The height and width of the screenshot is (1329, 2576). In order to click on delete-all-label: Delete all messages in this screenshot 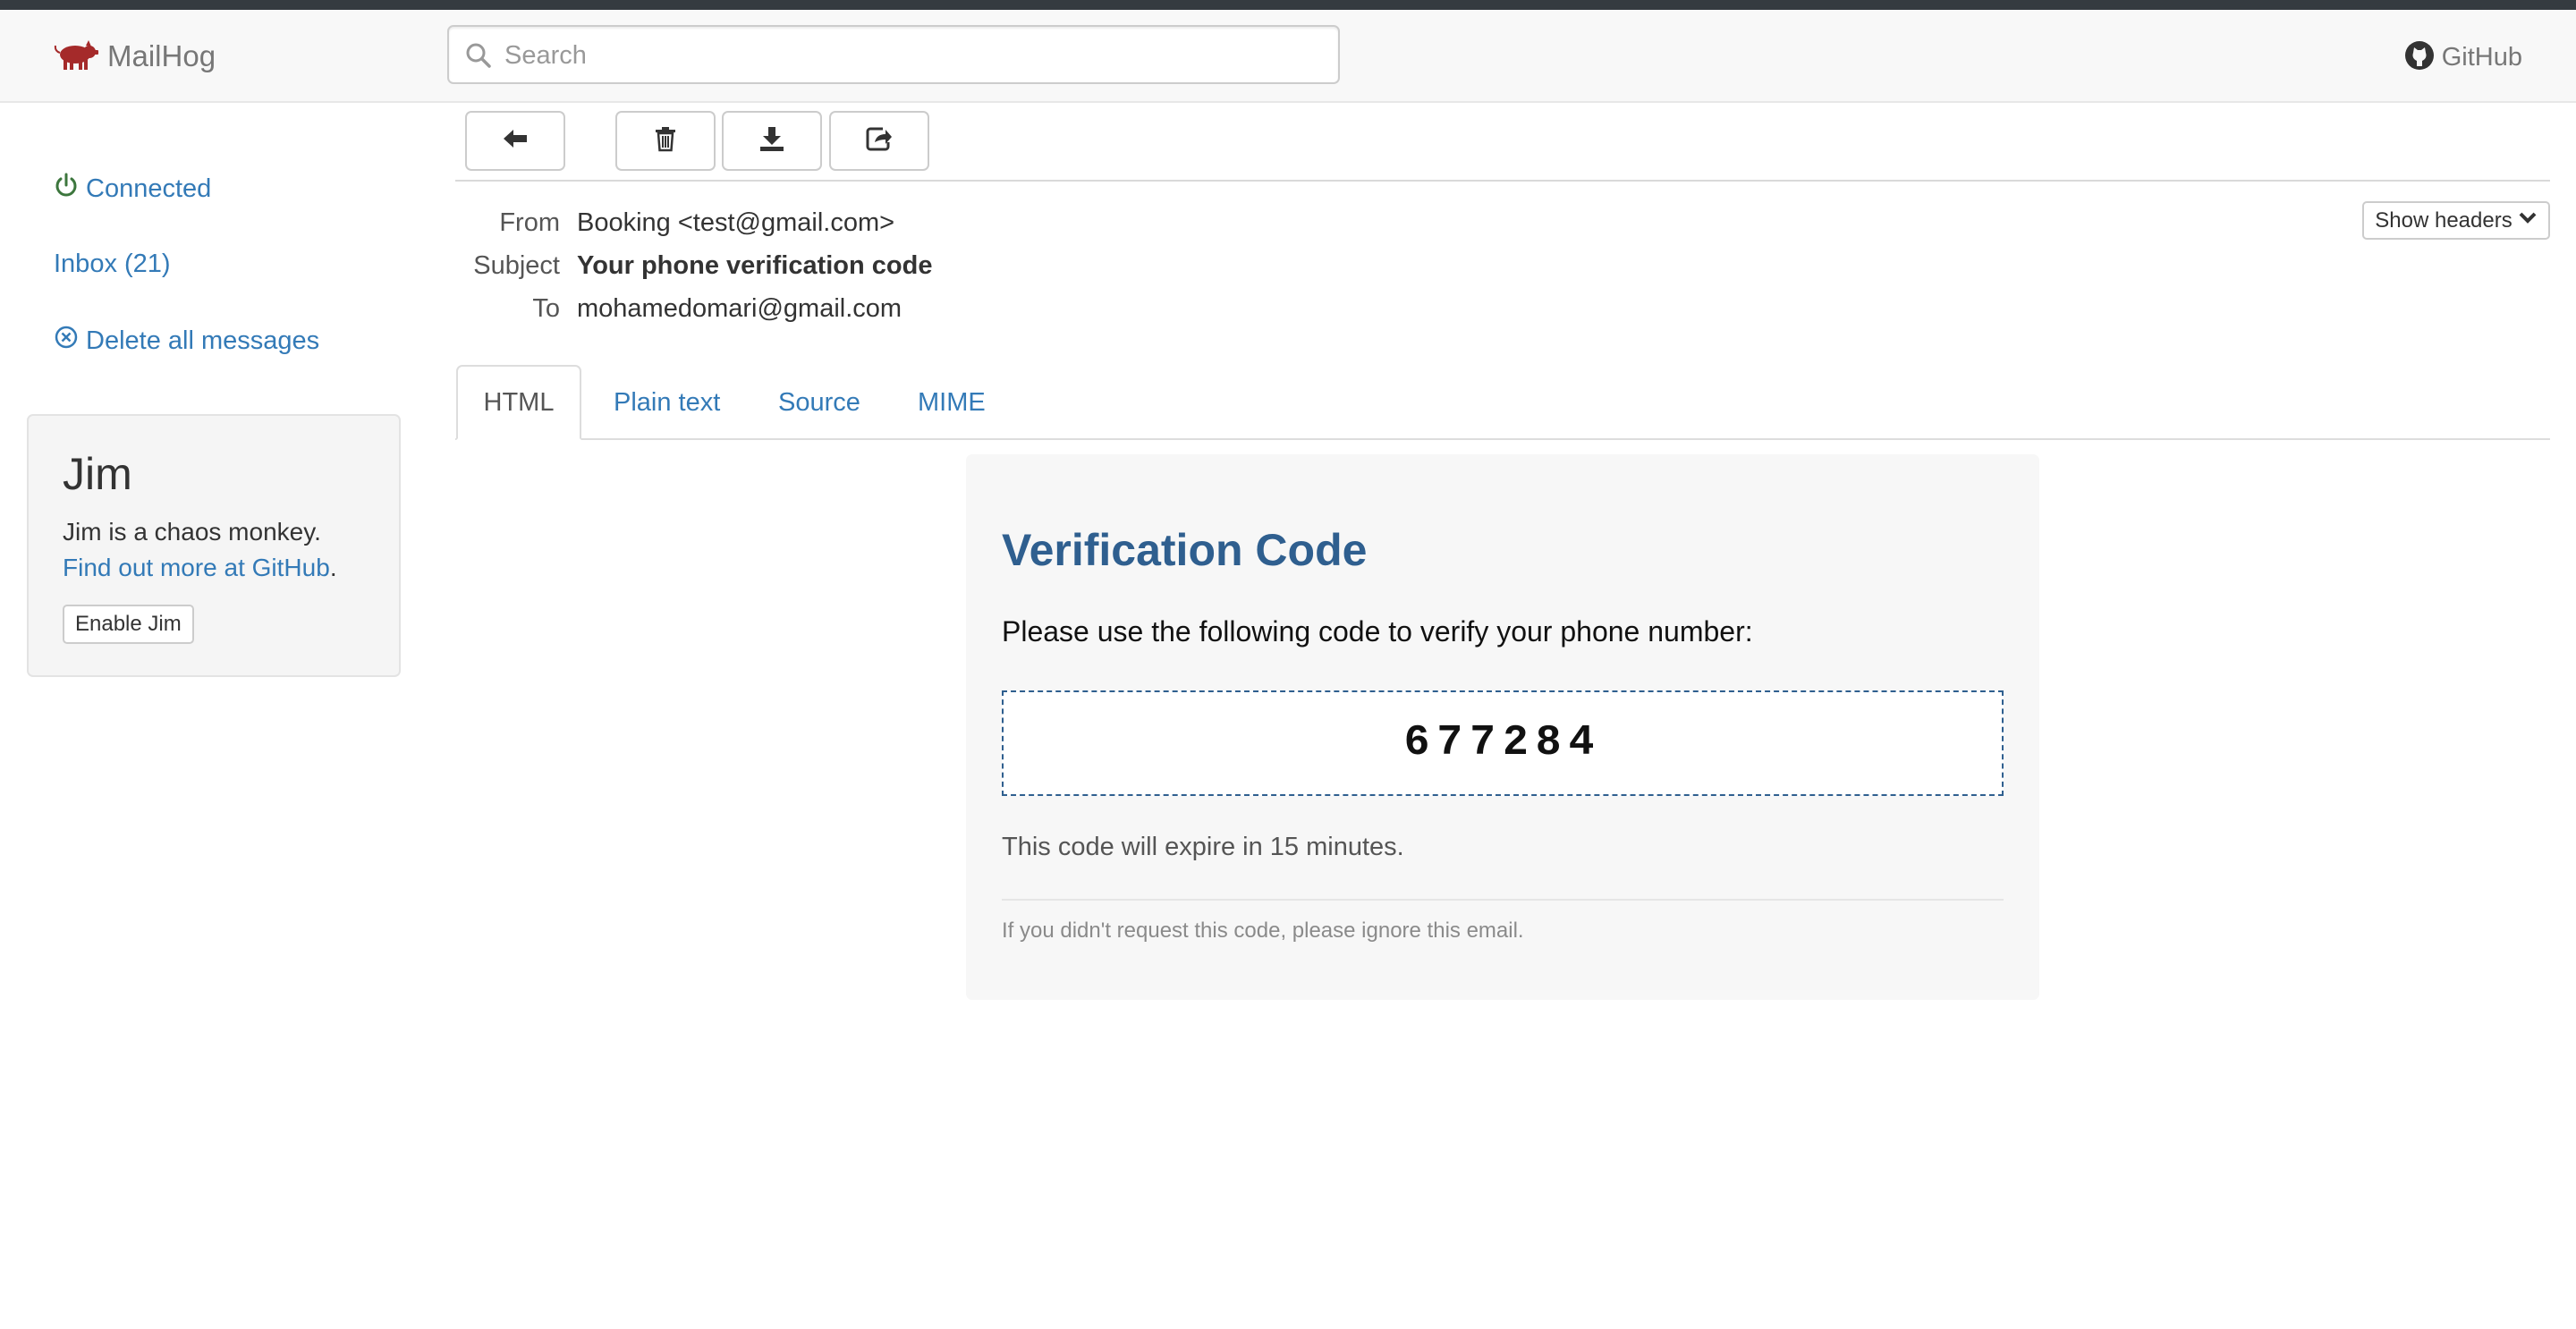, I will do `click(203, 340)`.